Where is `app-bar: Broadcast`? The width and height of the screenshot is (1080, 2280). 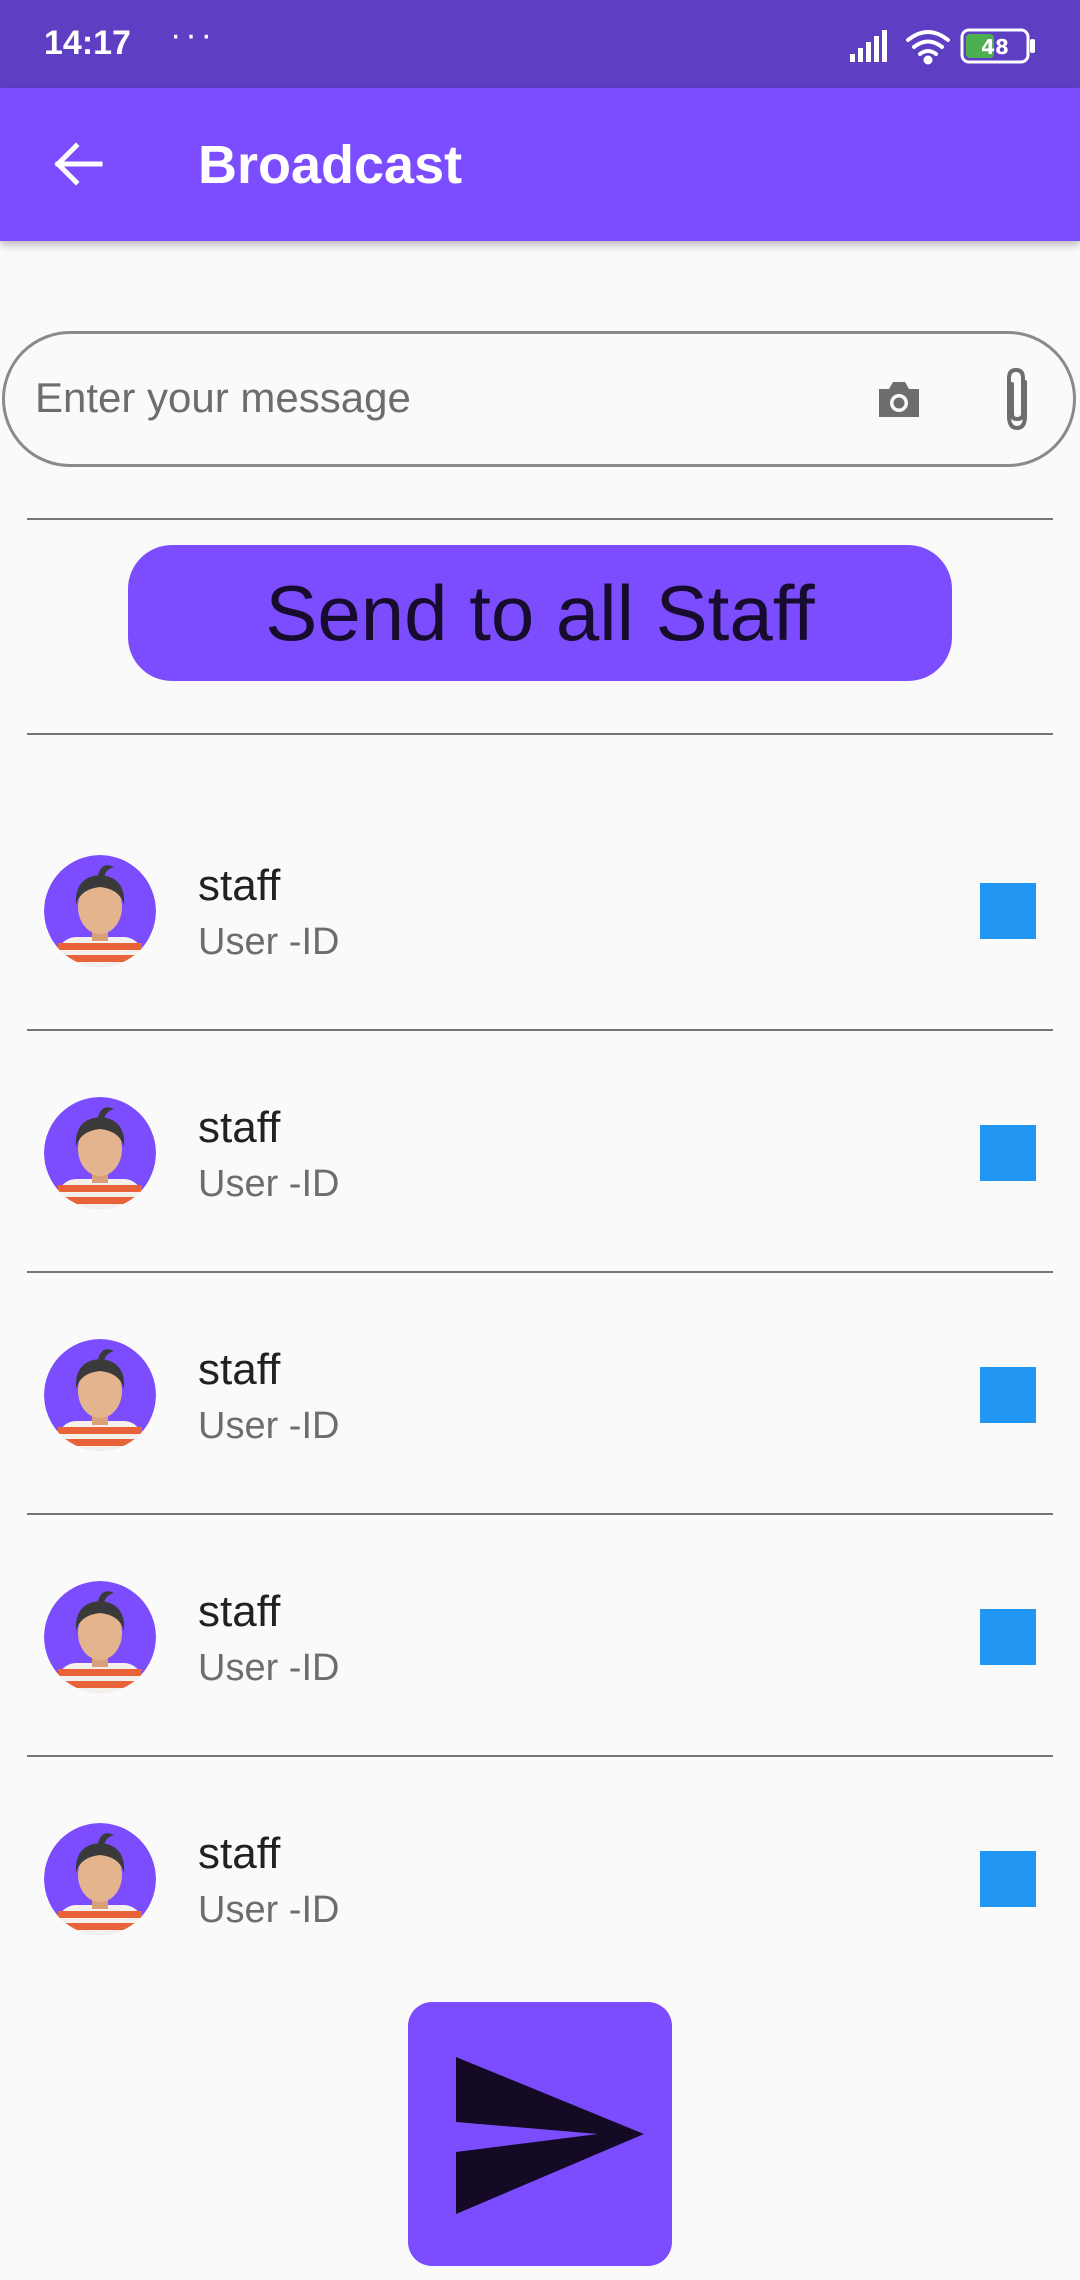
app-bar: Broadcast is located at coordinates (540, 164).